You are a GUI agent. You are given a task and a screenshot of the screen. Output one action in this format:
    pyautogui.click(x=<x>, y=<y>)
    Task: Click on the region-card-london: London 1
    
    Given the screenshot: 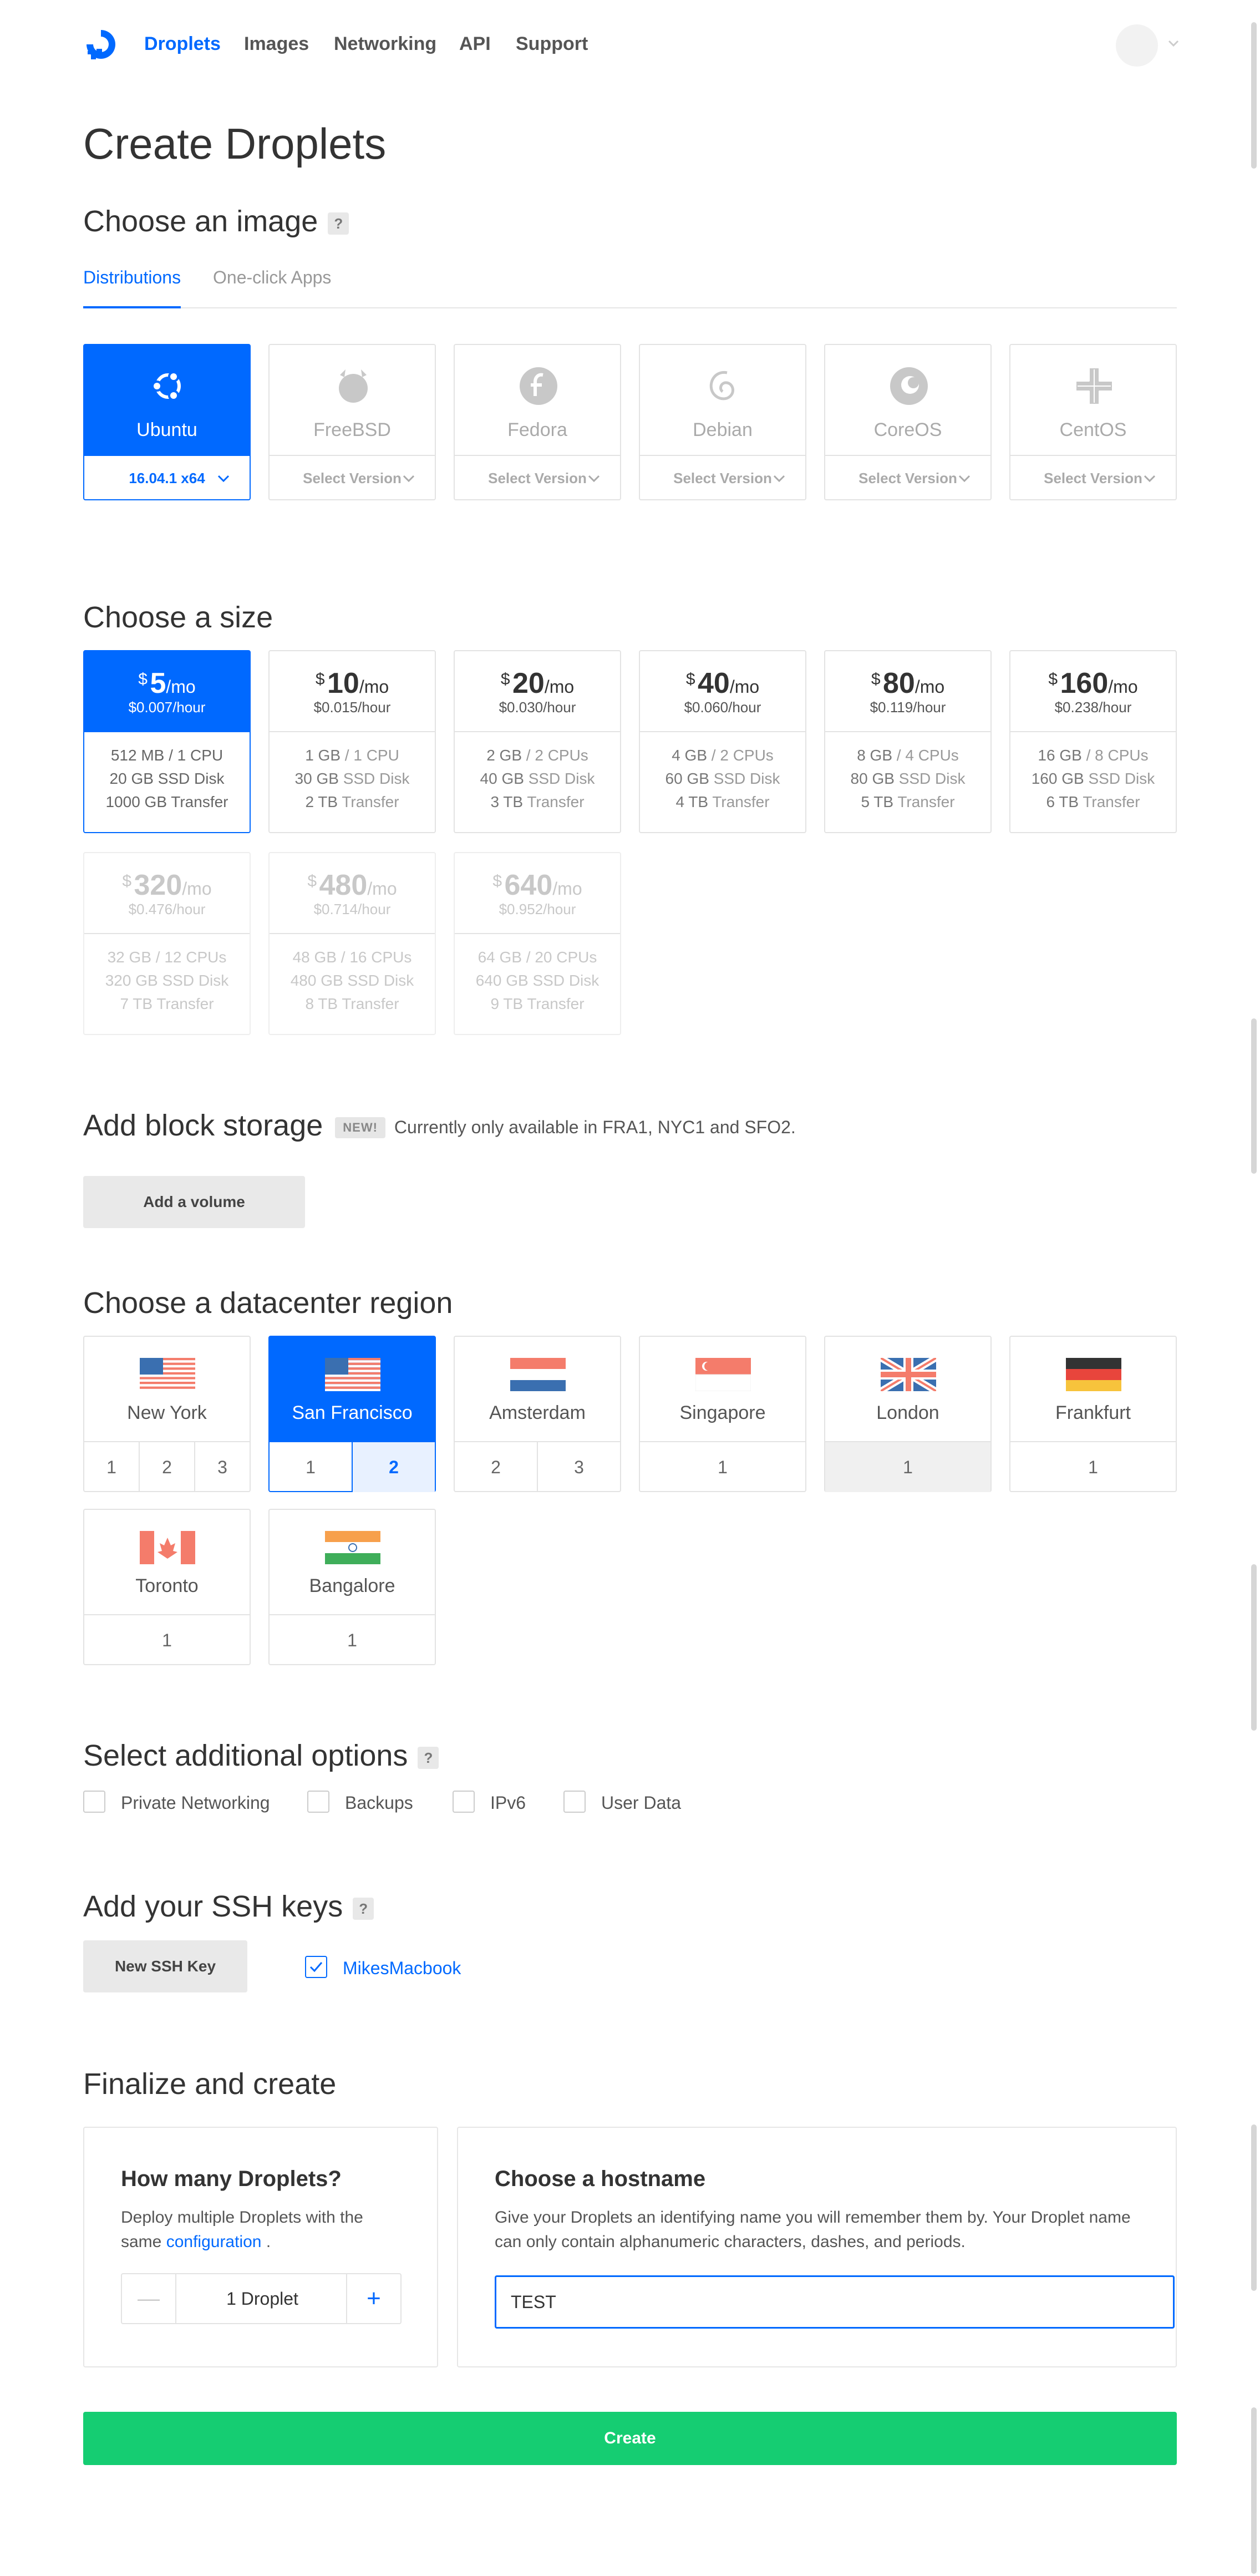 What is the action you would take?
    pyautogui.click(x=908, y=1414)
    